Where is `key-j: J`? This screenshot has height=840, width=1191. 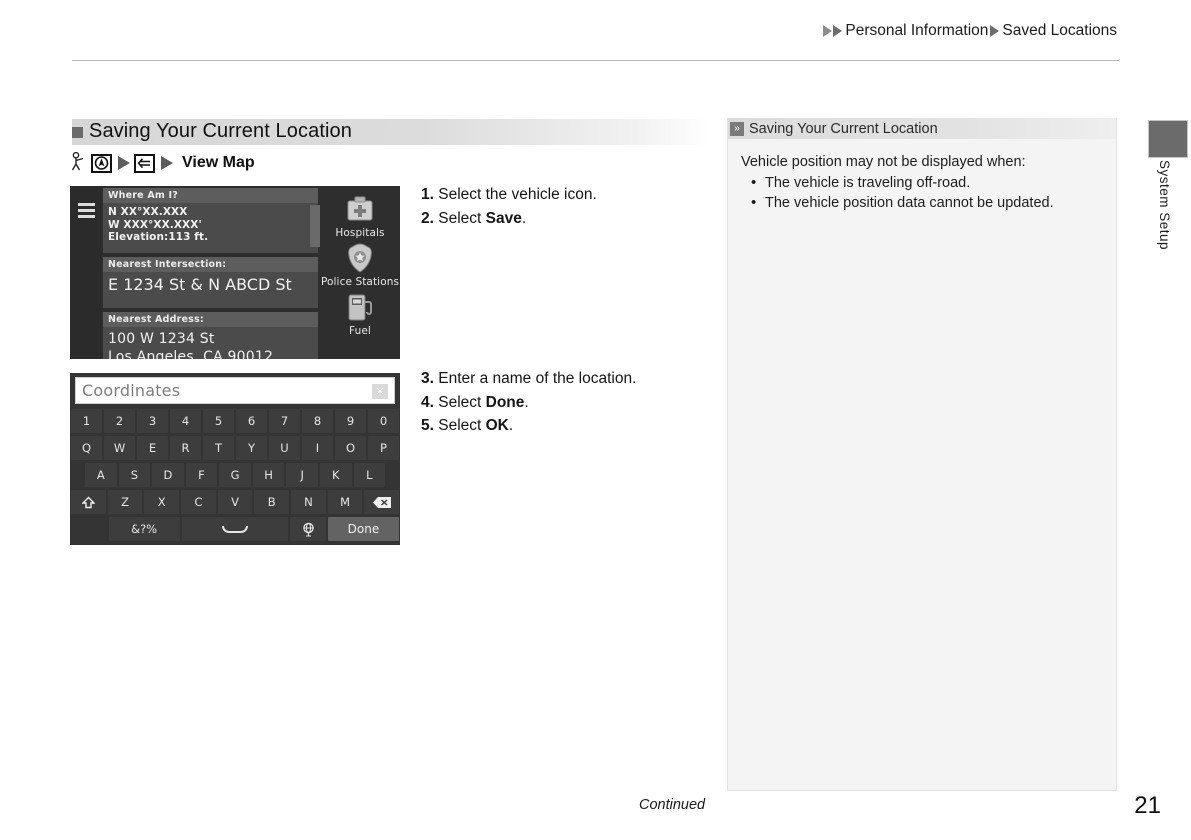 key-j: J is located at coordinates (302, 475).